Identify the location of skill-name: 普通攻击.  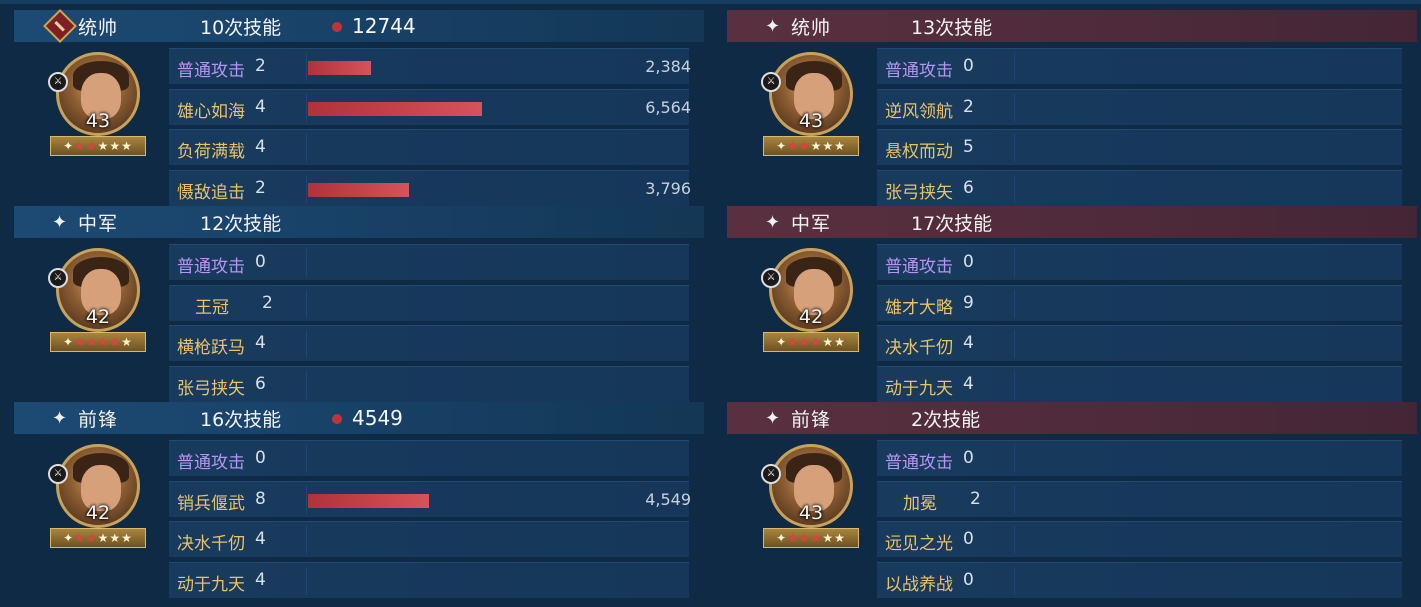
(211, 71).